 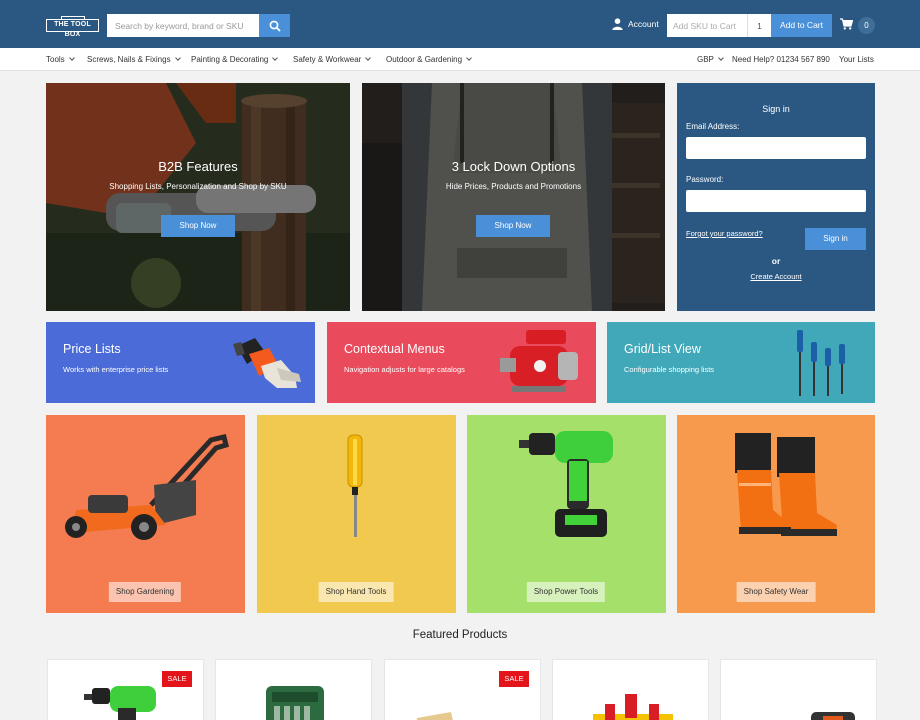 I want to click on hero-title: B2B Features, so click(x=198, y=166).